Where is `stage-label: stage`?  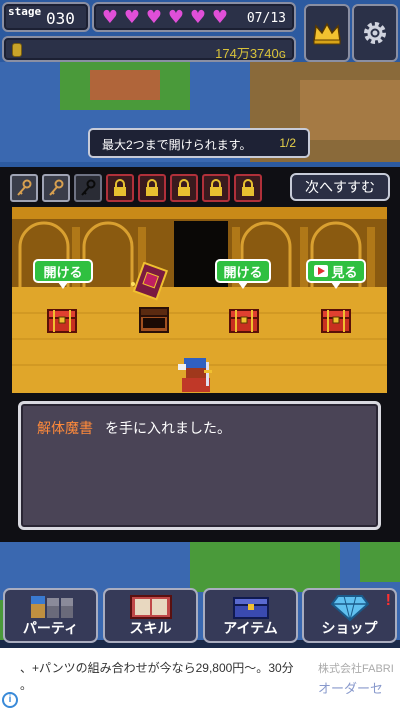 stage-label: stage is located at coordinates (25, 11).